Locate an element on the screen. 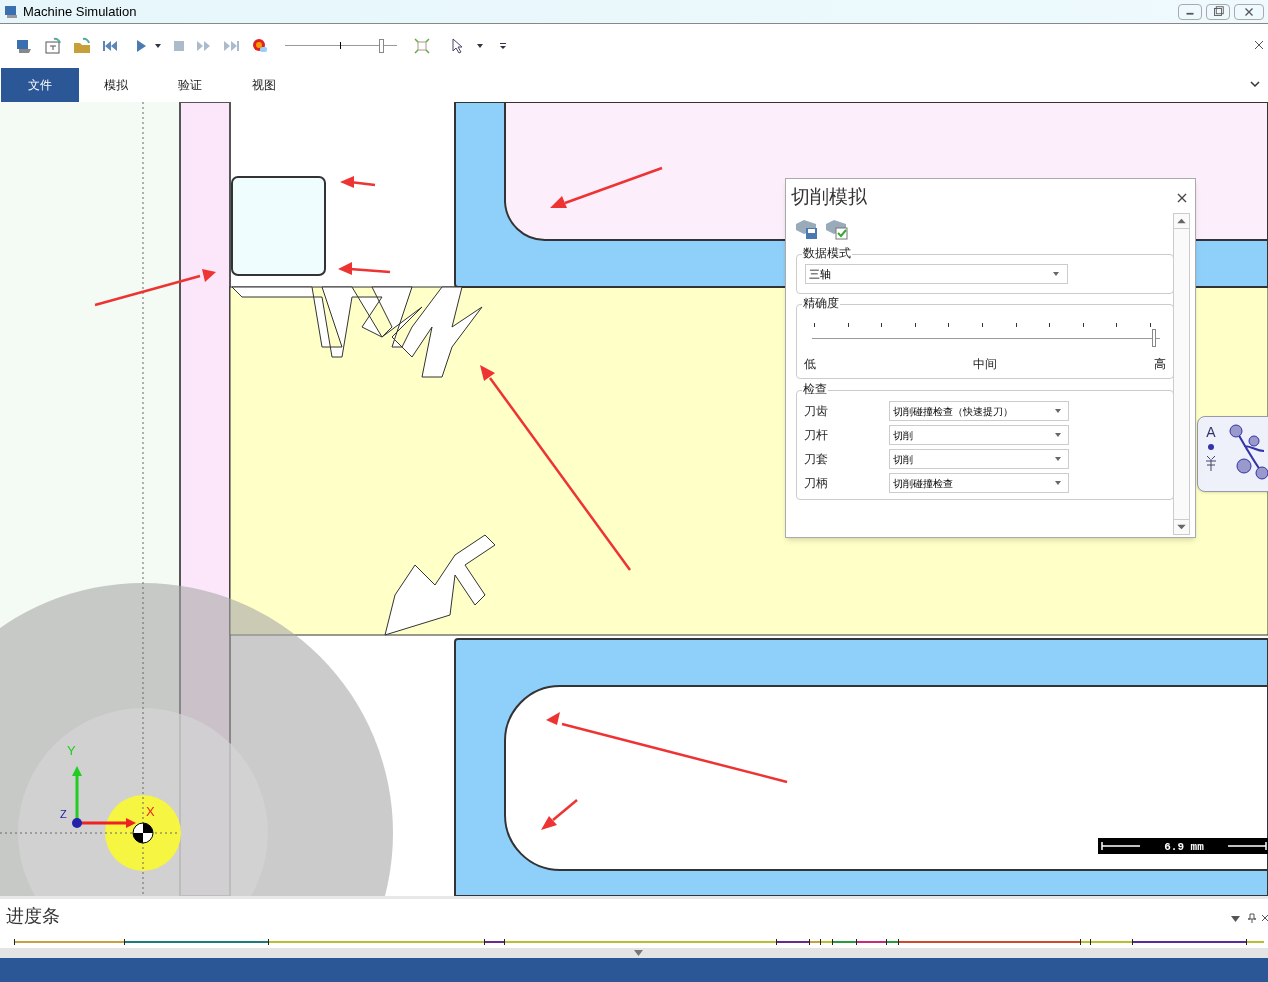 This screenshot has height=982, width=1268. field-label: 刀杆 is located at coordinates (816, 435).